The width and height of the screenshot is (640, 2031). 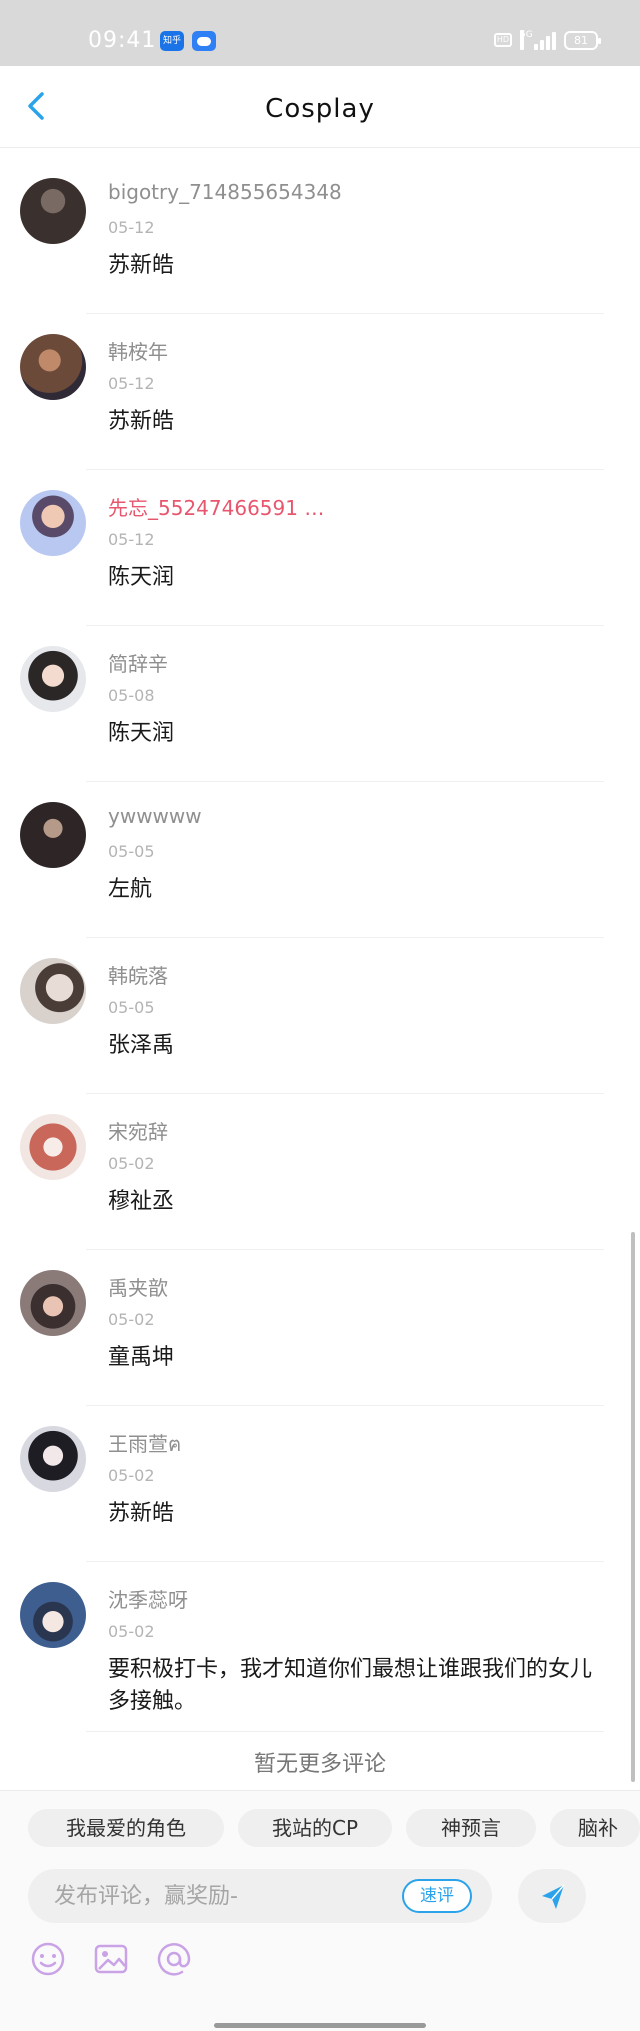 I want to click on zhihu-app-icon: 知乎, so click(x=172, y=41).